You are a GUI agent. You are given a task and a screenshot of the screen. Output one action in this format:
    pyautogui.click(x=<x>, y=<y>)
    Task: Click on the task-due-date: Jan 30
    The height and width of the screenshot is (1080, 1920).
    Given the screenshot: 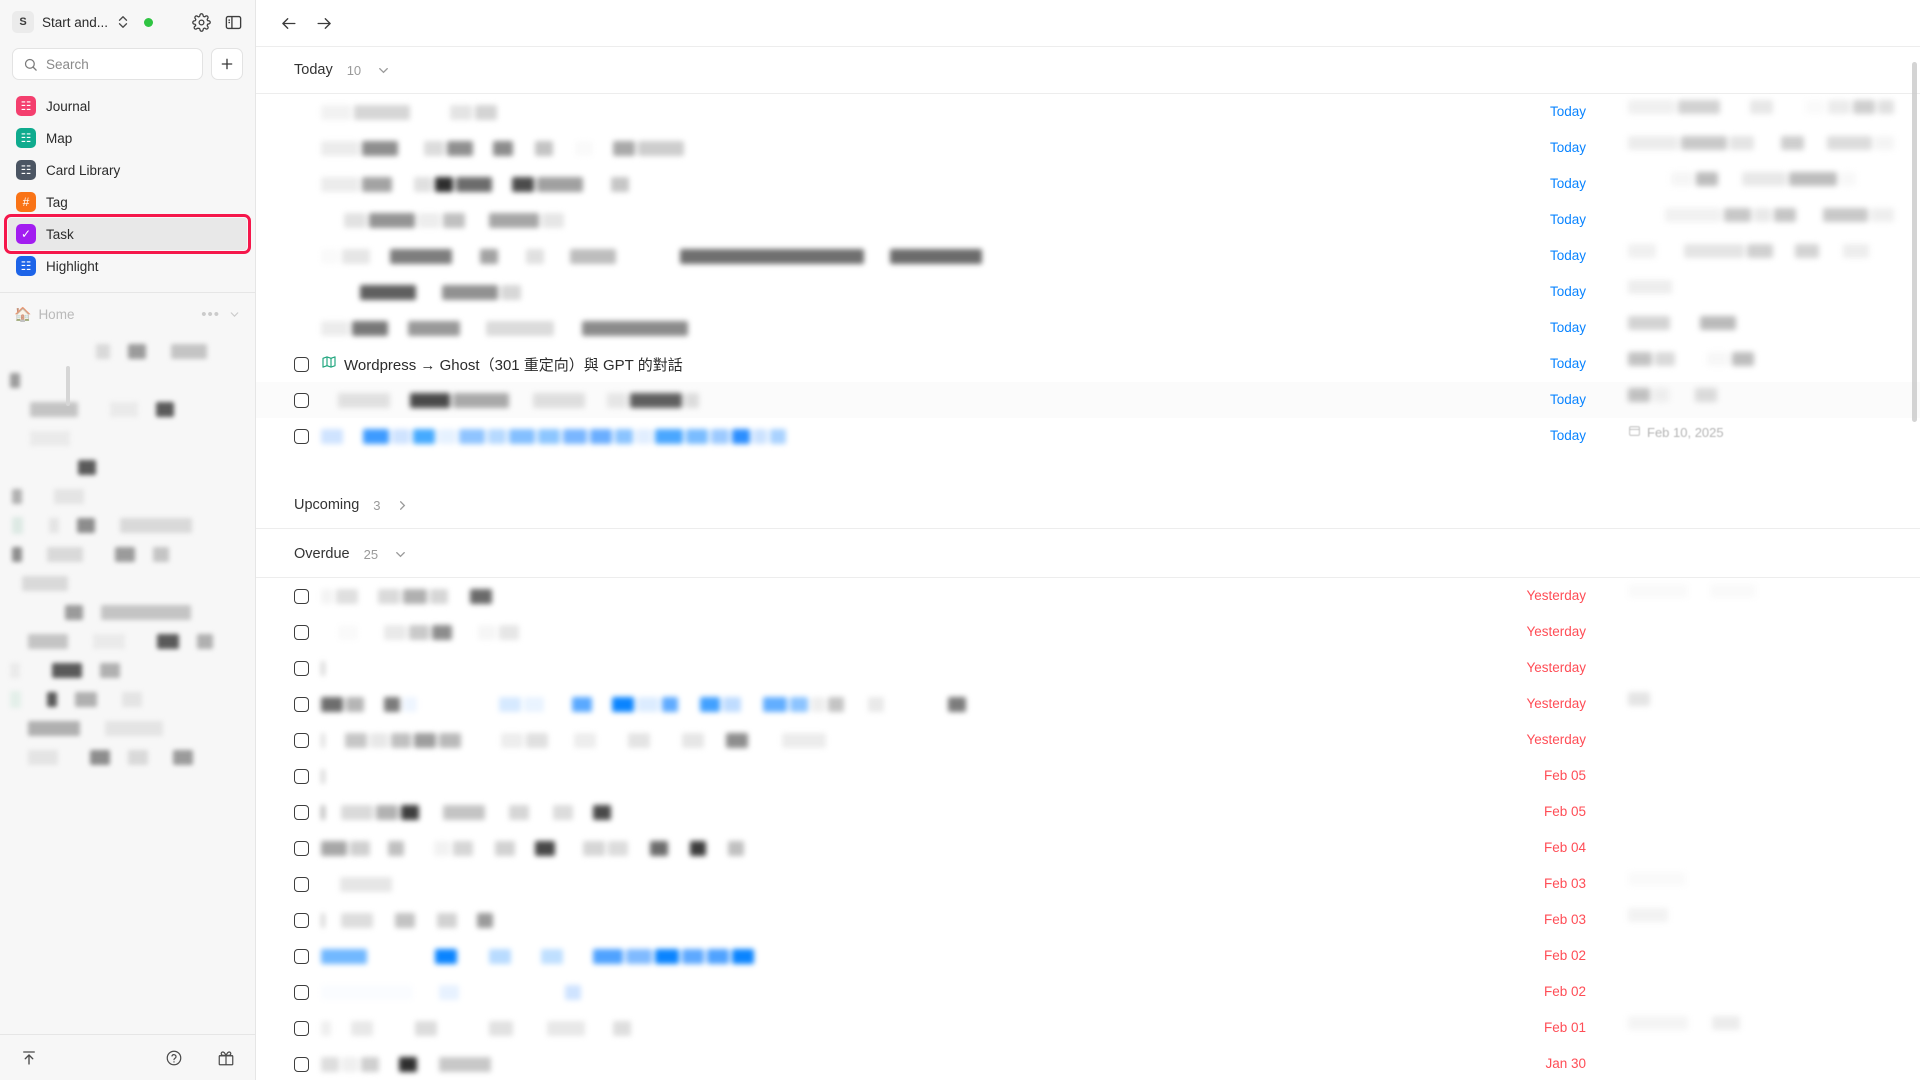 What is the action you would take?
    pyautogui.click(x=1524, y=1058)
    